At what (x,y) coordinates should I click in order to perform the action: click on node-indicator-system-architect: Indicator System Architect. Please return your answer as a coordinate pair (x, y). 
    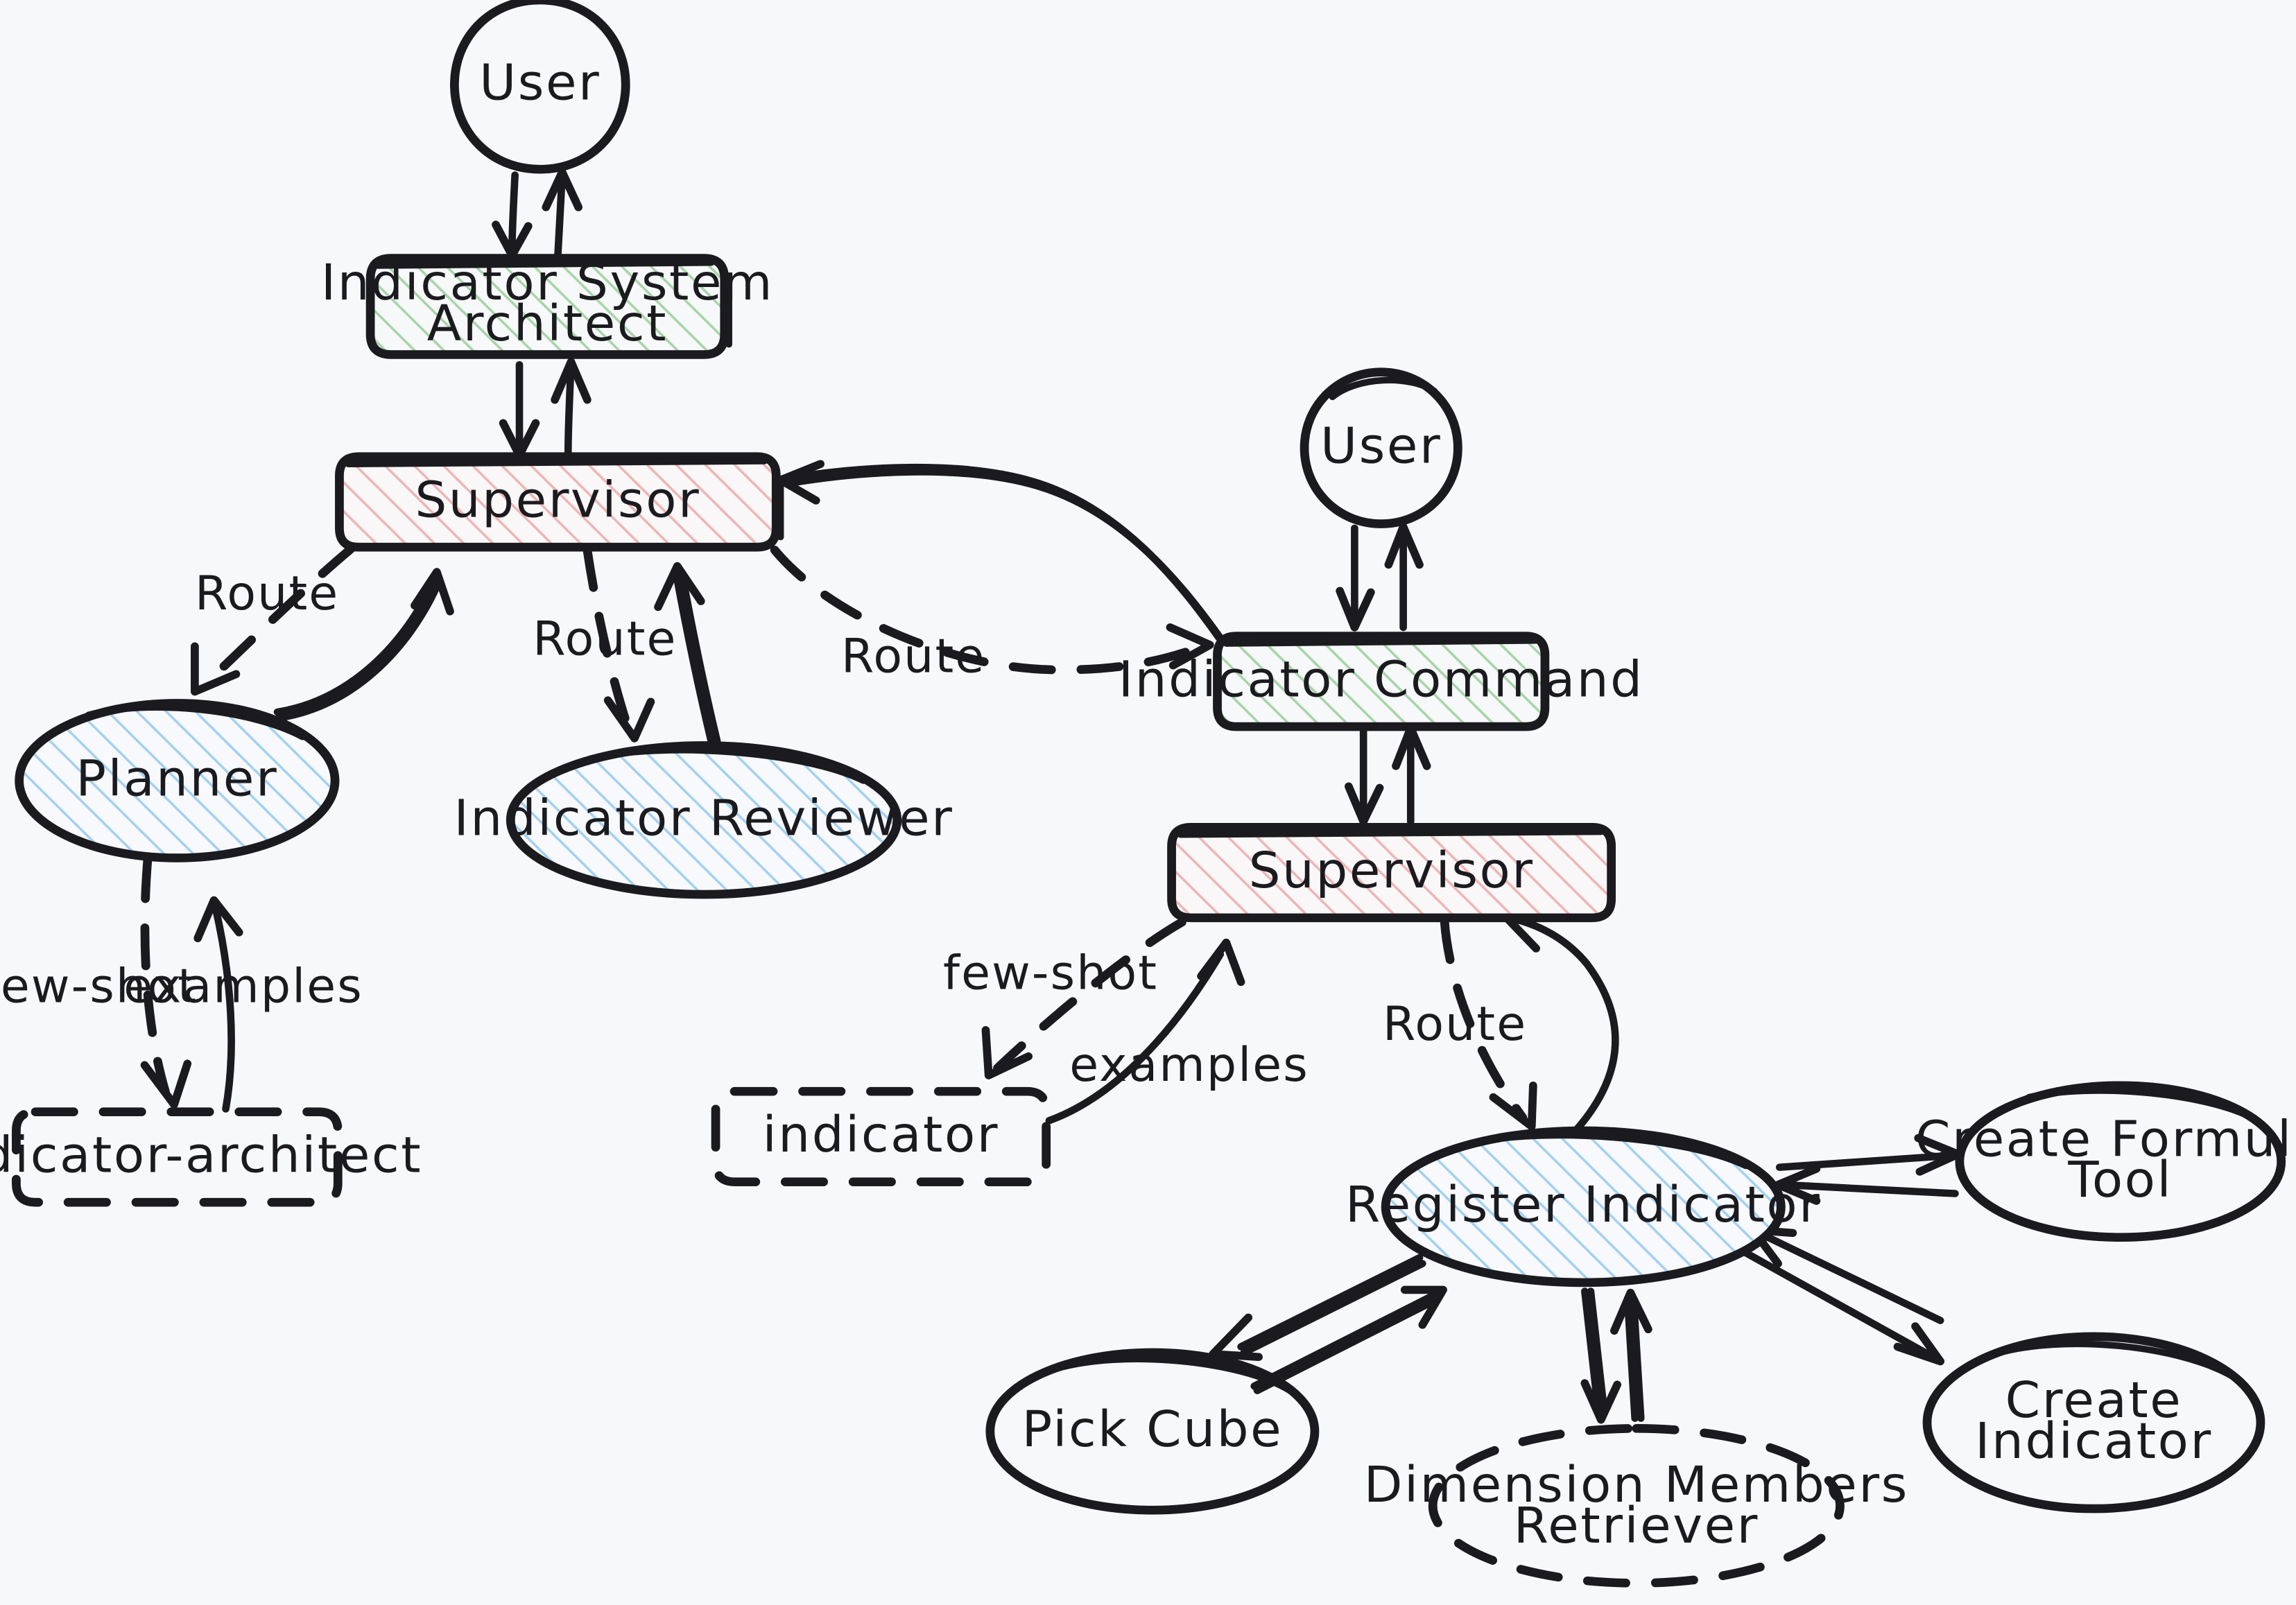
    Looking at the image, I should click on (547, 306).